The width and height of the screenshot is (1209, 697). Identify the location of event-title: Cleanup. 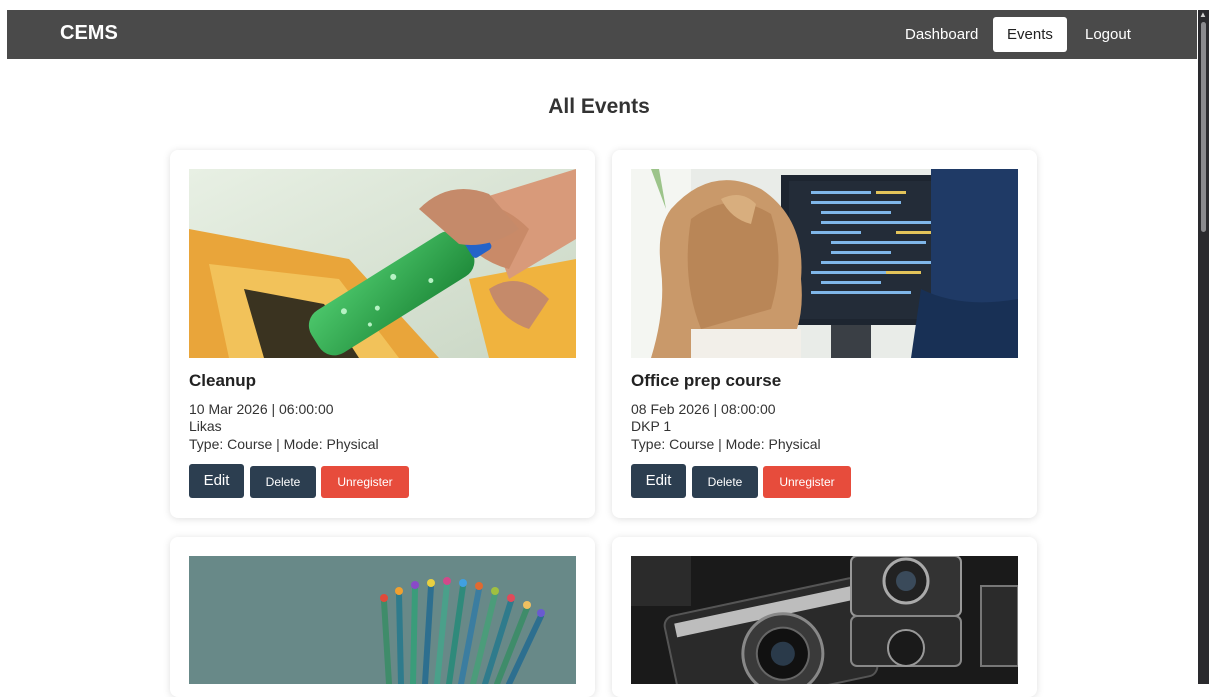
(222, 381).